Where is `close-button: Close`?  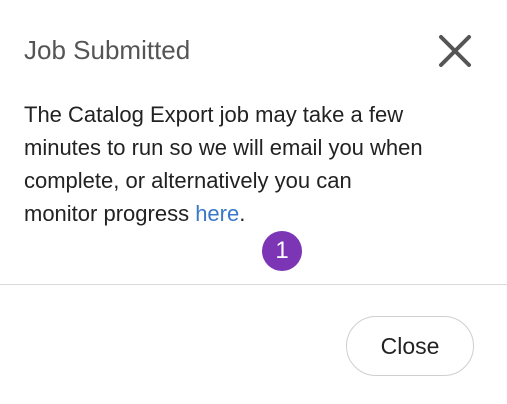 close-button: Close is located at coordinates (410, 346).